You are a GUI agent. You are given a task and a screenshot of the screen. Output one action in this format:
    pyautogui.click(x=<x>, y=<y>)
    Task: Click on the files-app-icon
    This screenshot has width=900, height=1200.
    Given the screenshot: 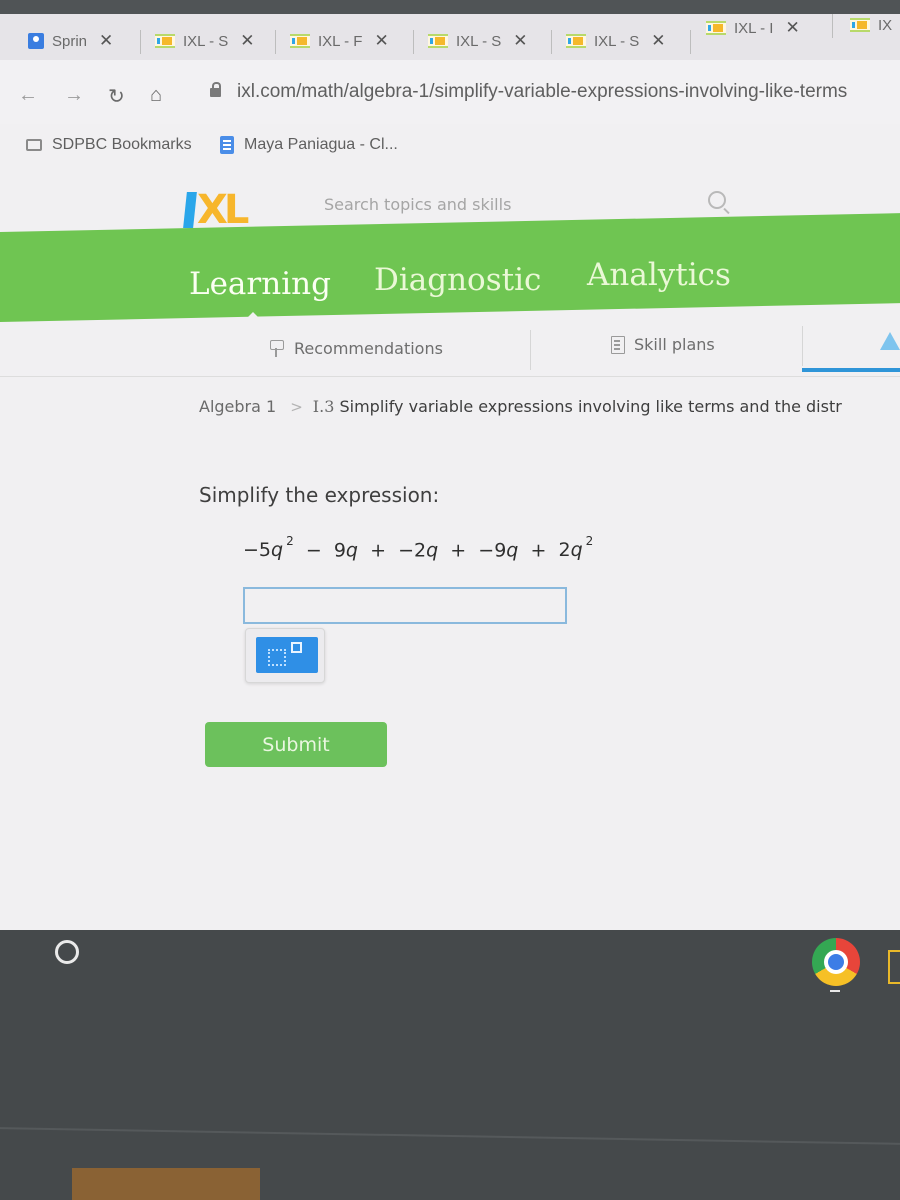 What is the action you would take?
    pyautogui.click(x=894, y=967)
    